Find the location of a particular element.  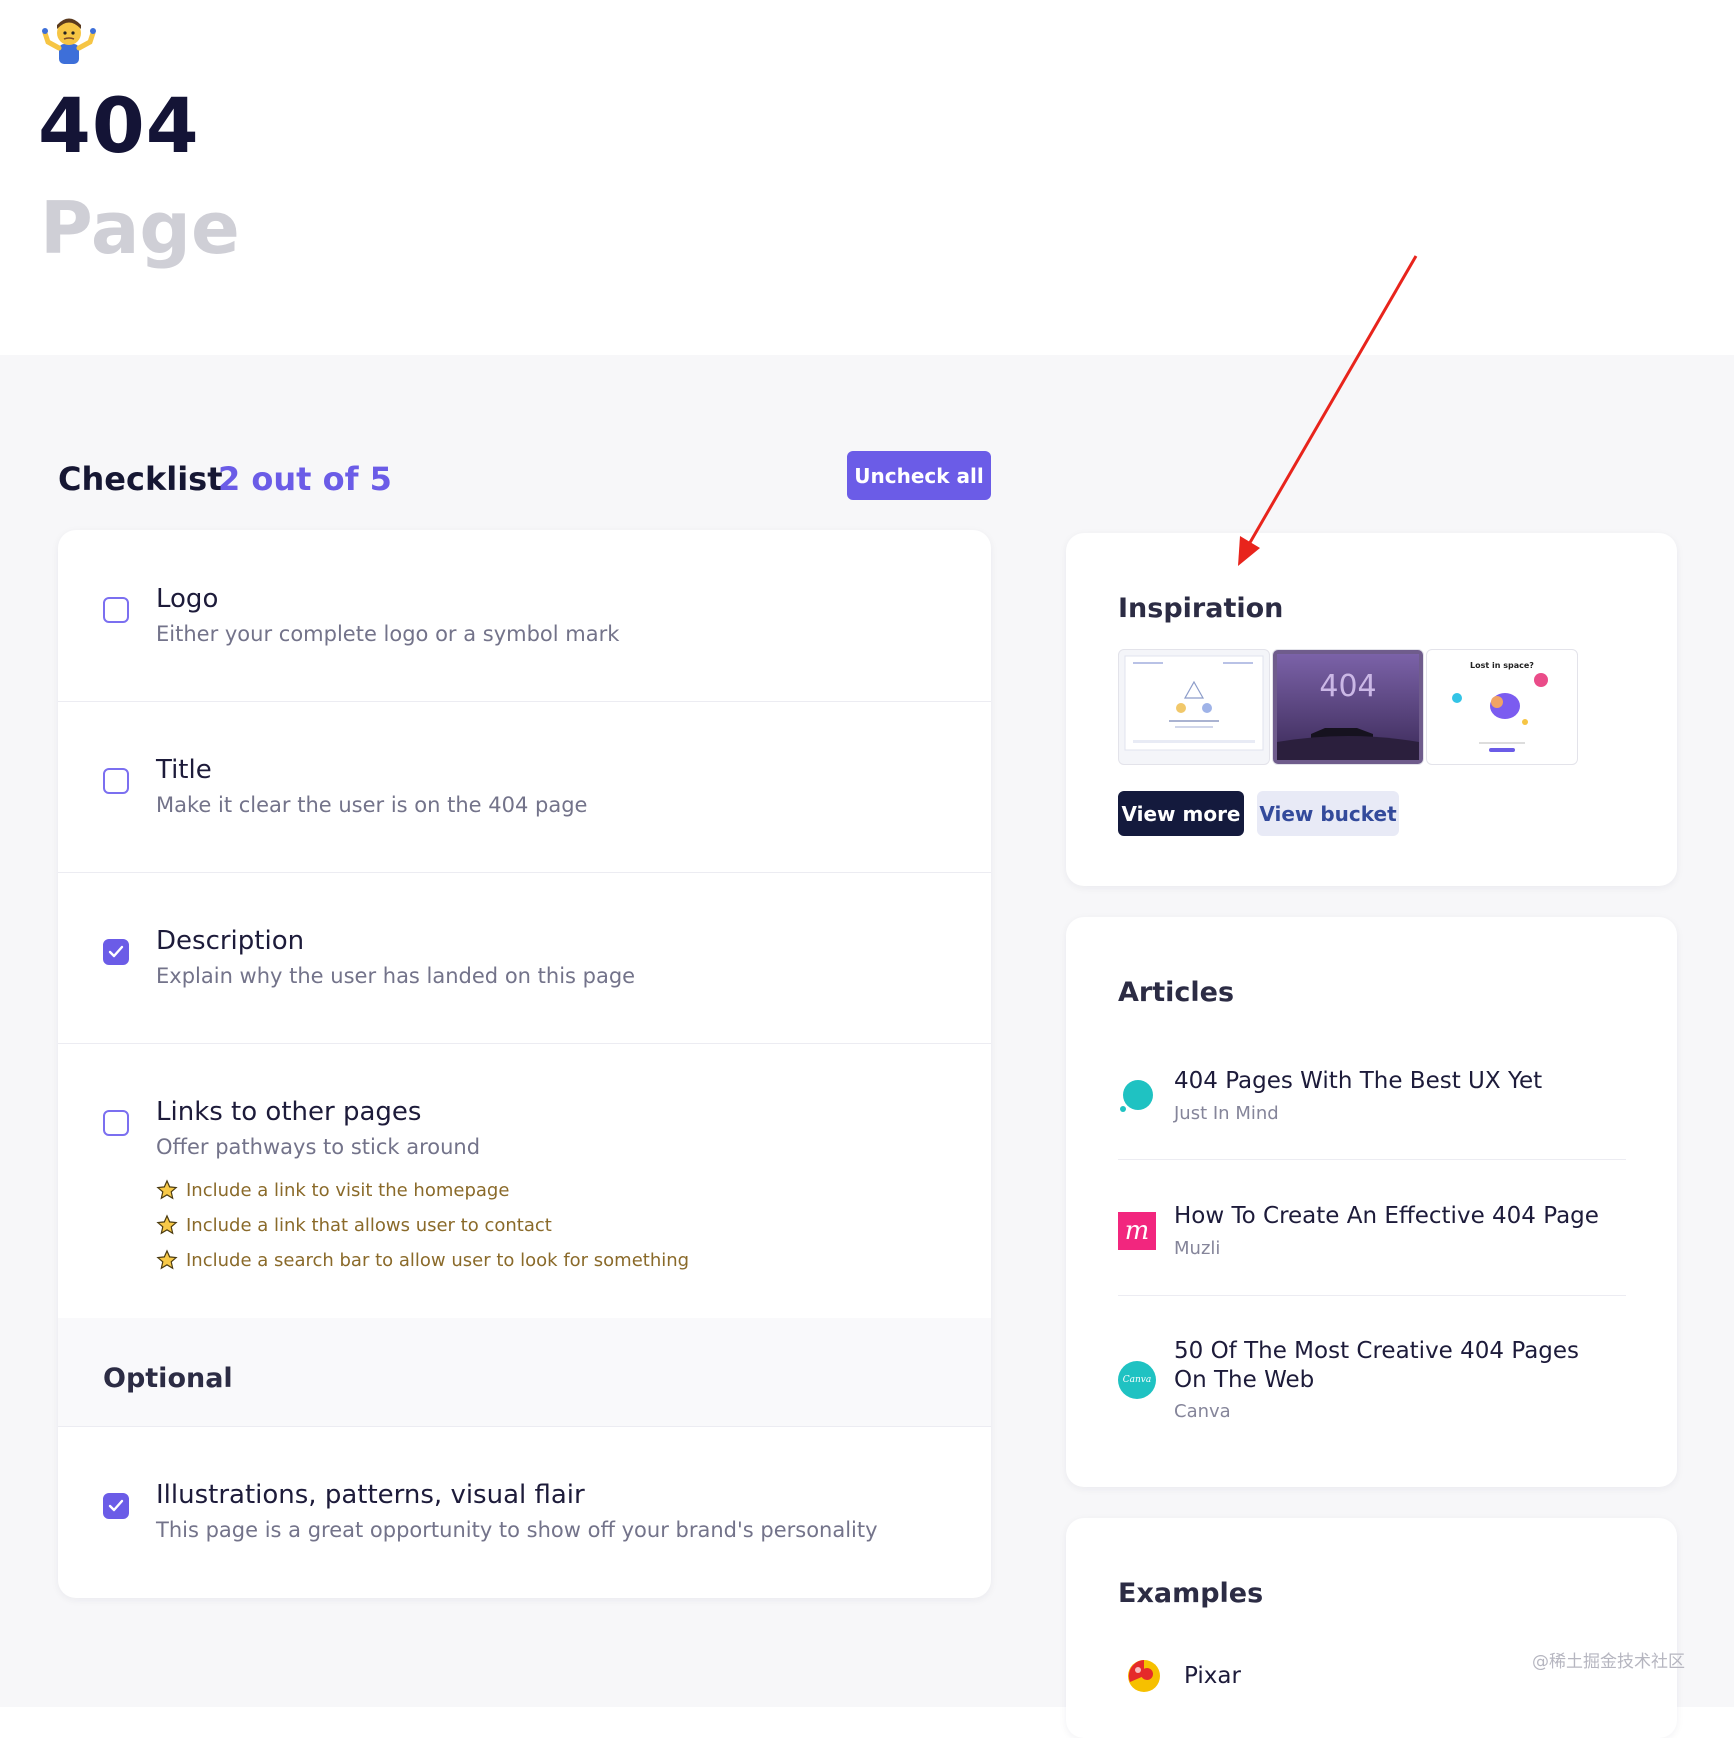

canva-logo-icon: Canva is located at coordinates (1137, 1380).